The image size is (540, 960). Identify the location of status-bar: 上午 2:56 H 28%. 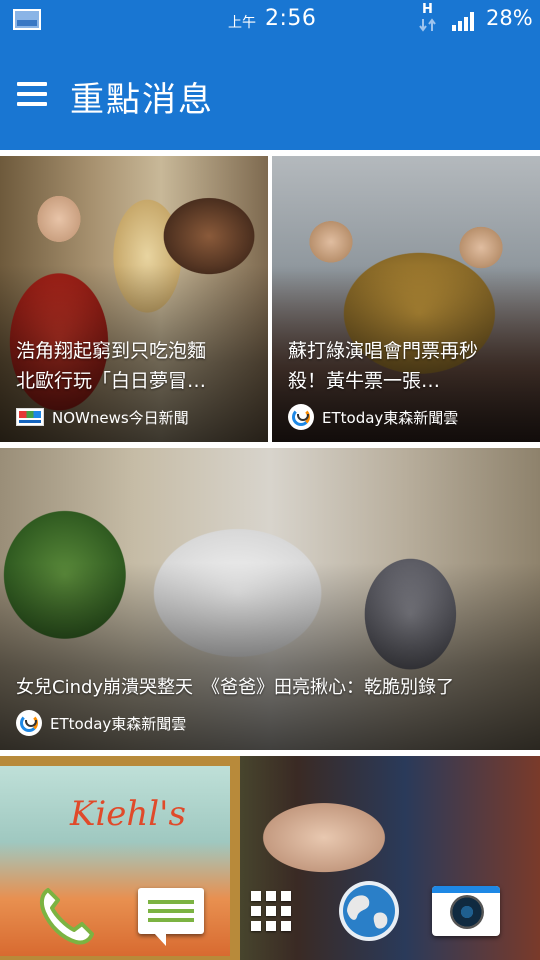
(270, 20).